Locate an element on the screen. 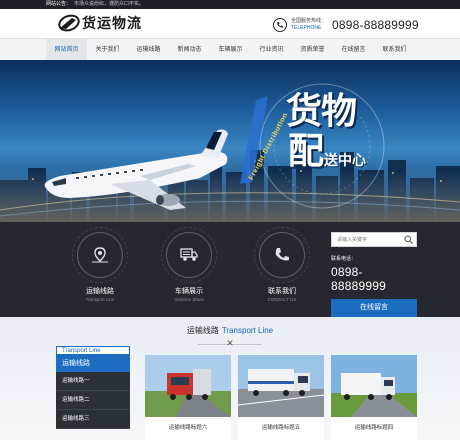 The image size is (460, 440). nav-item-routes: 运输线路 is located at coordinates (148, 50).